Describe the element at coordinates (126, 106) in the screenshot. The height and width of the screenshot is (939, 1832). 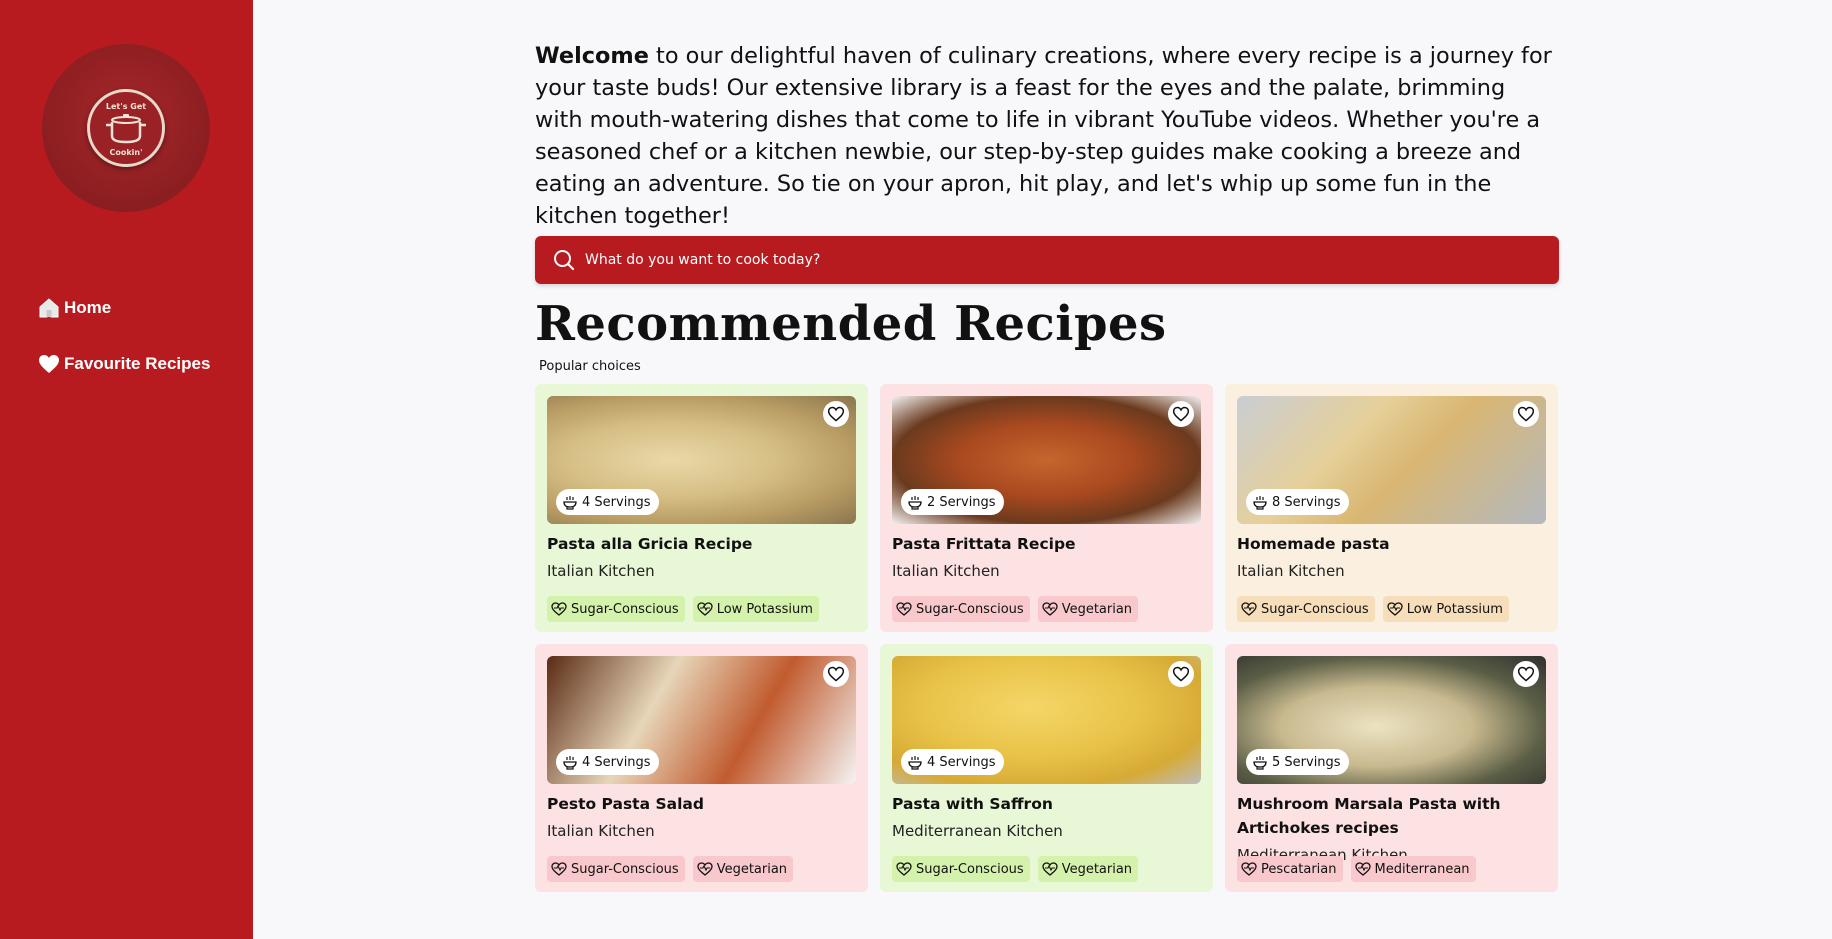
I see `logo-top-text: Let's Get` at that location.